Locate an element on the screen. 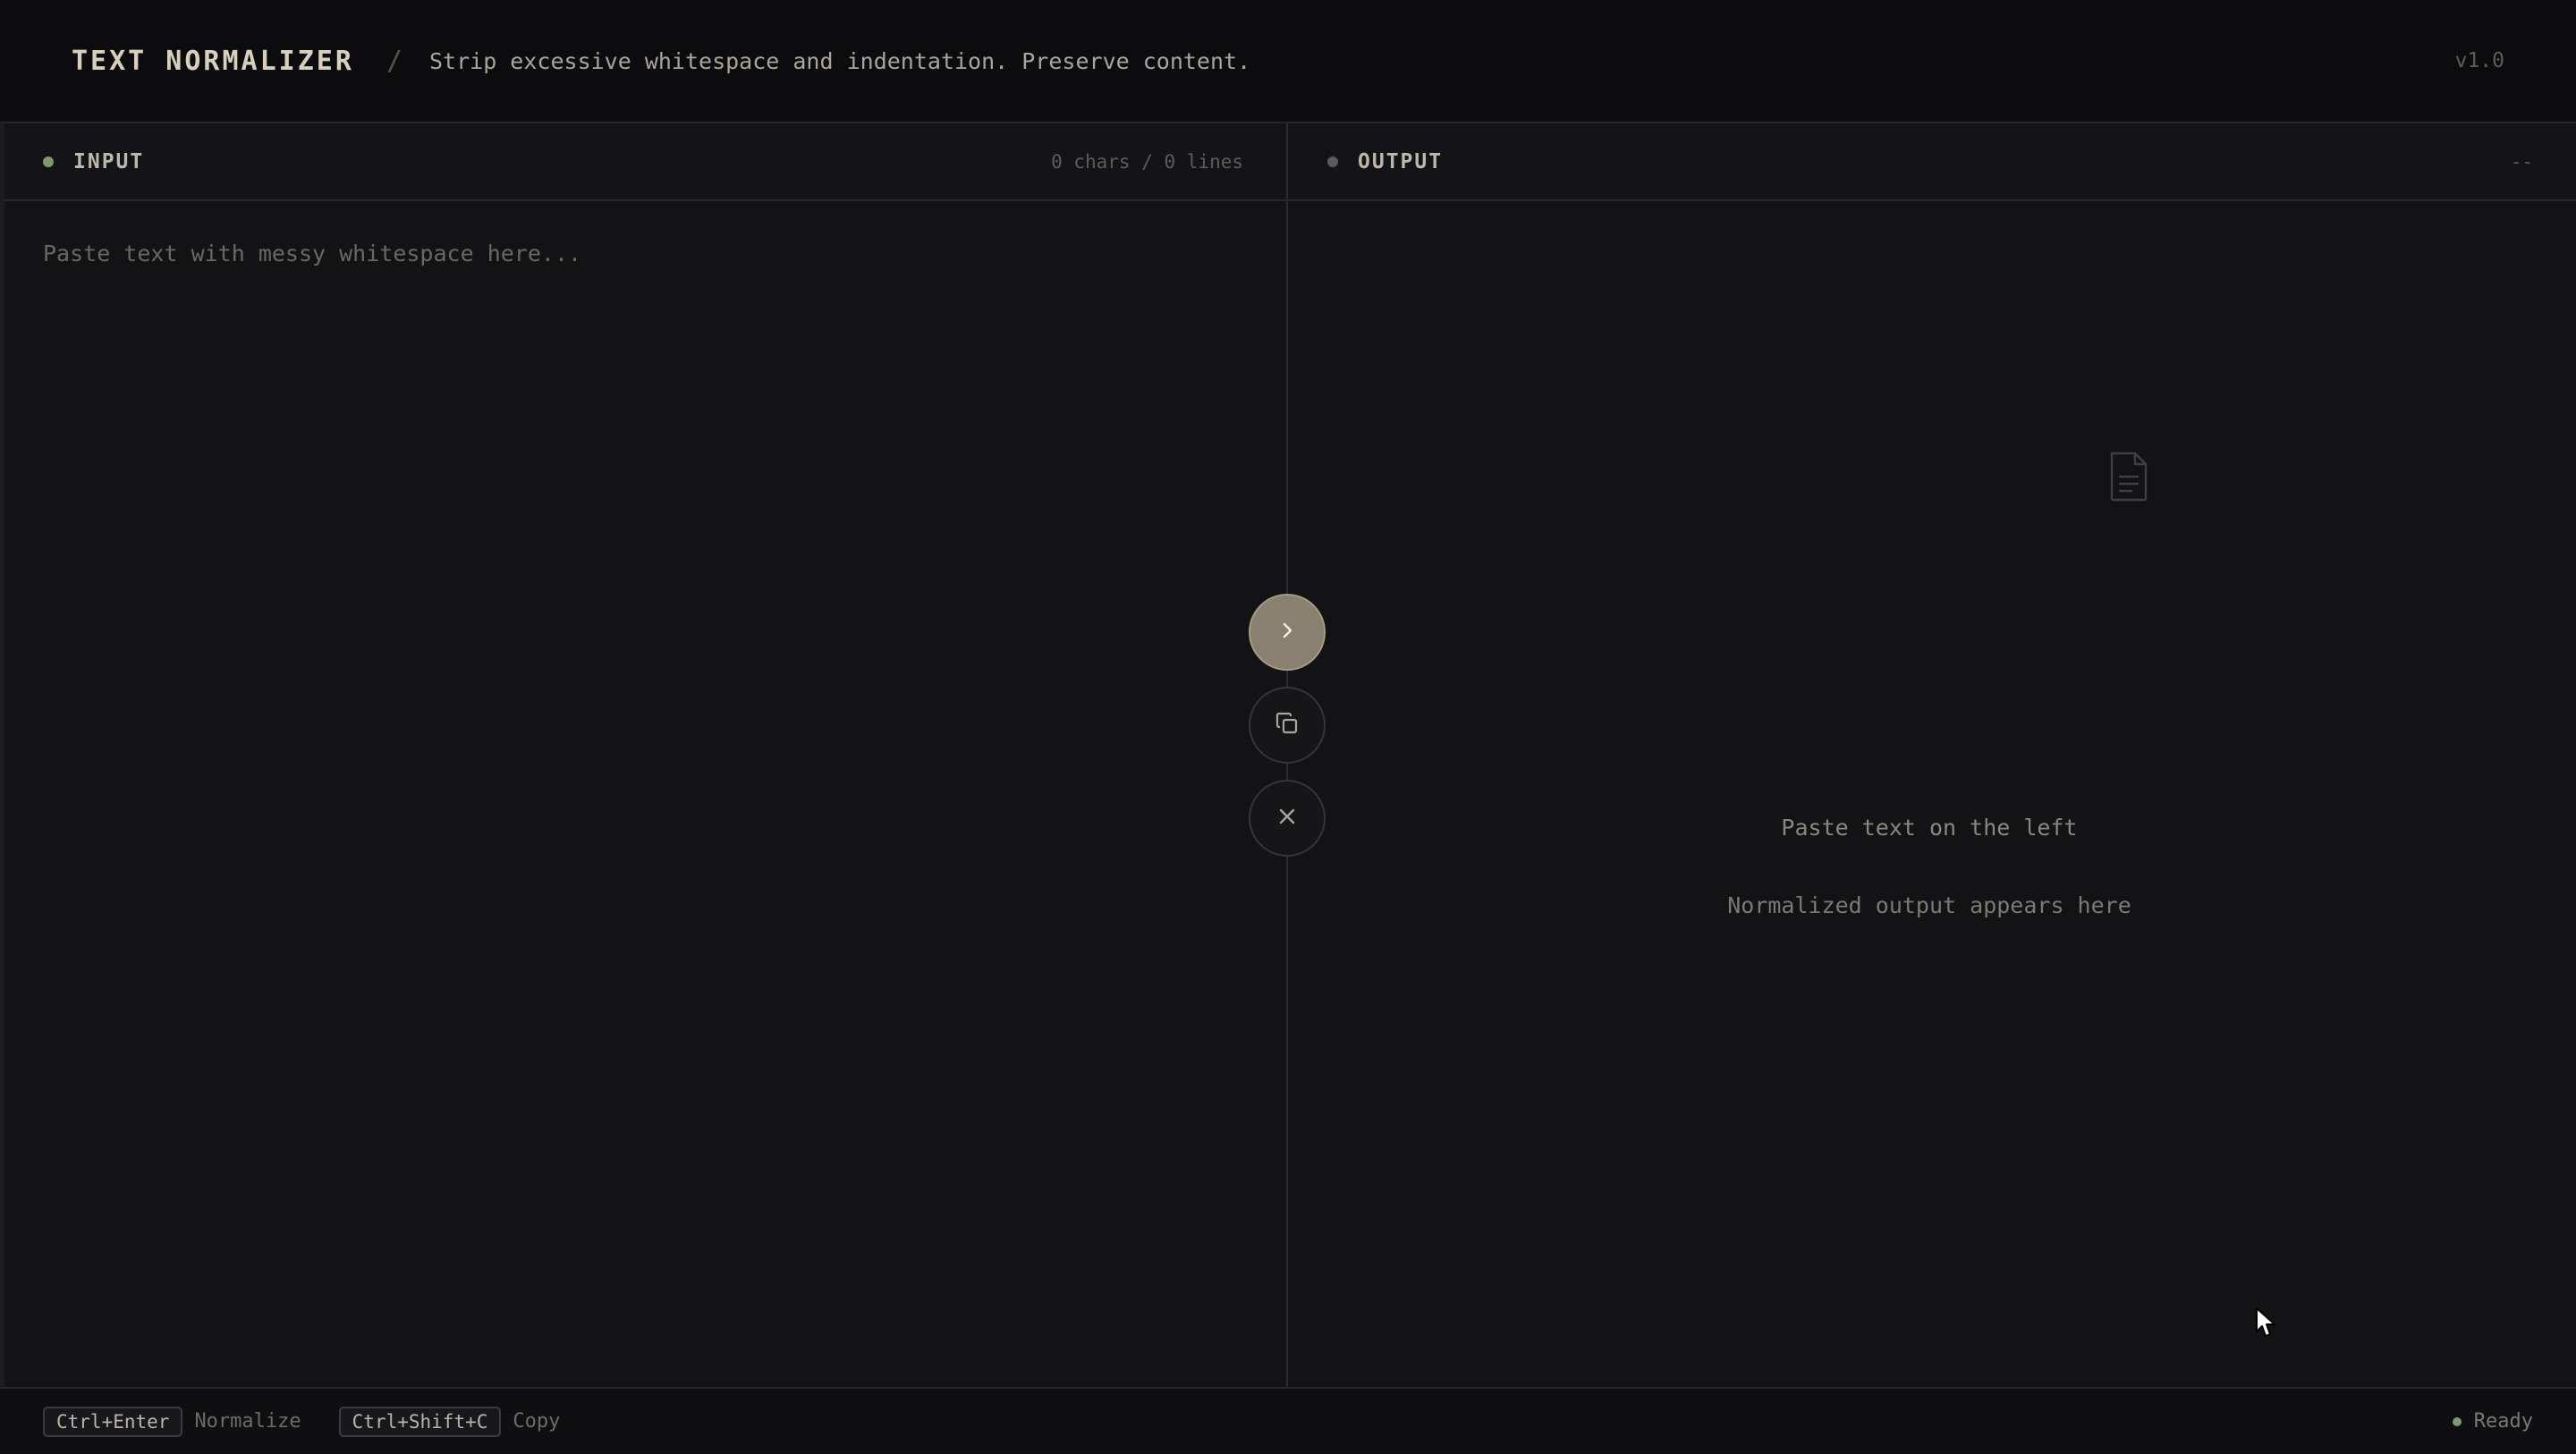  shortcut-key-normalize: Ctrl+Enter is located at coordinates (113, 1422).